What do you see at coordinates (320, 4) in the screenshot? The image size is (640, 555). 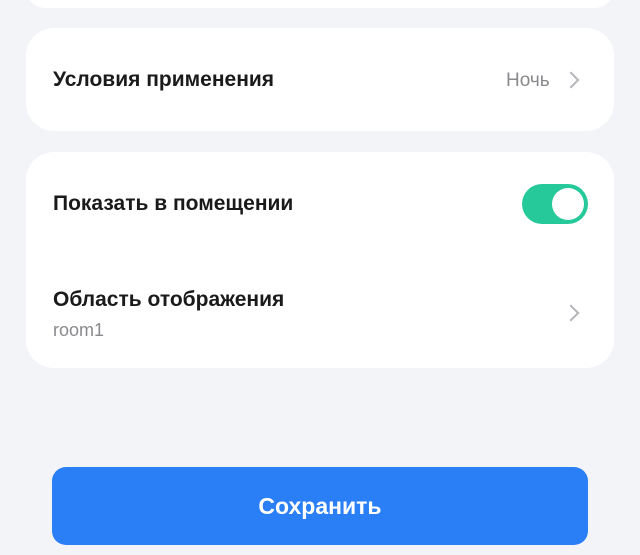 I see `settings-card-top` at bounding box center [320, 4].